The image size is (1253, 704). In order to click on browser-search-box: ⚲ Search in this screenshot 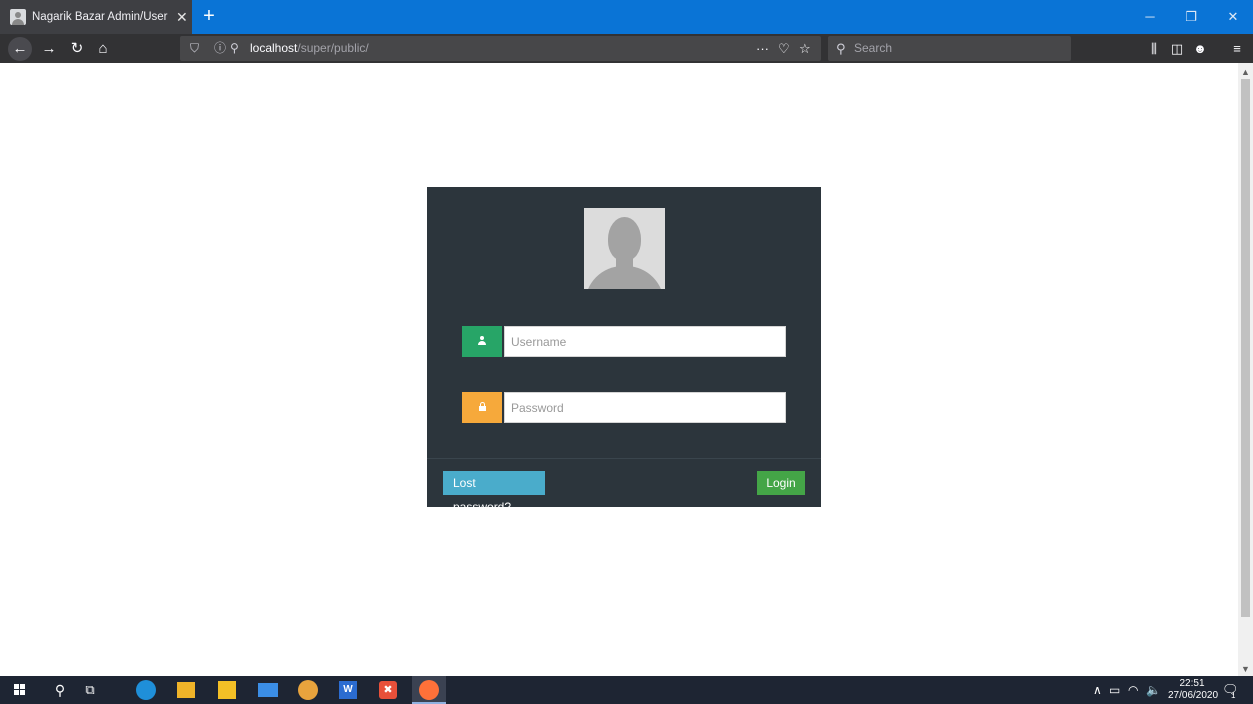, I will do `click(949, 48)`.